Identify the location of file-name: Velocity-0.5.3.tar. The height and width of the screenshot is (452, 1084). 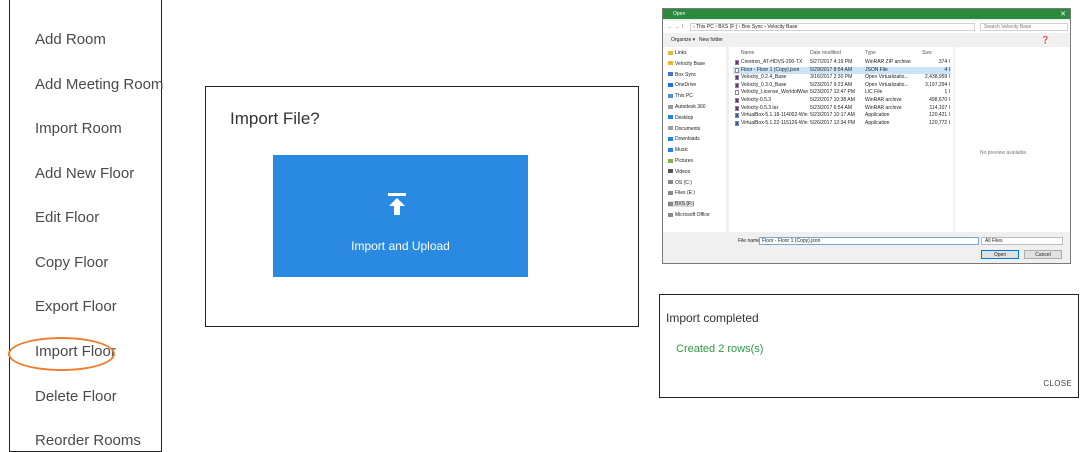
(760, 107).